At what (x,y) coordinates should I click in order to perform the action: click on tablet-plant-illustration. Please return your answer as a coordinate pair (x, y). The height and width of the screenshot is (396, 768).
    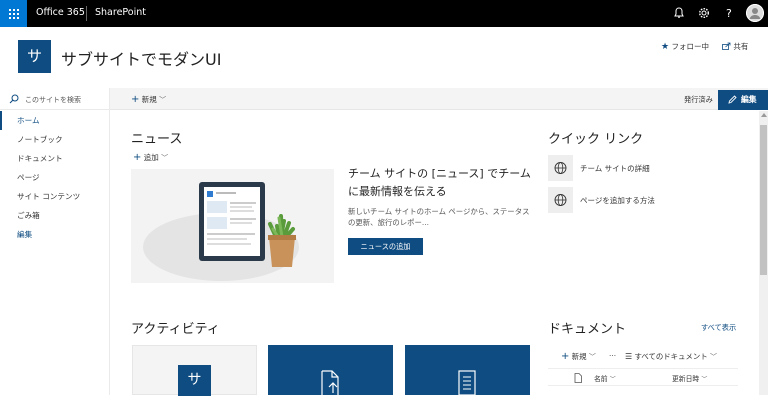
    Looking at the image, I should click on (221, 231).